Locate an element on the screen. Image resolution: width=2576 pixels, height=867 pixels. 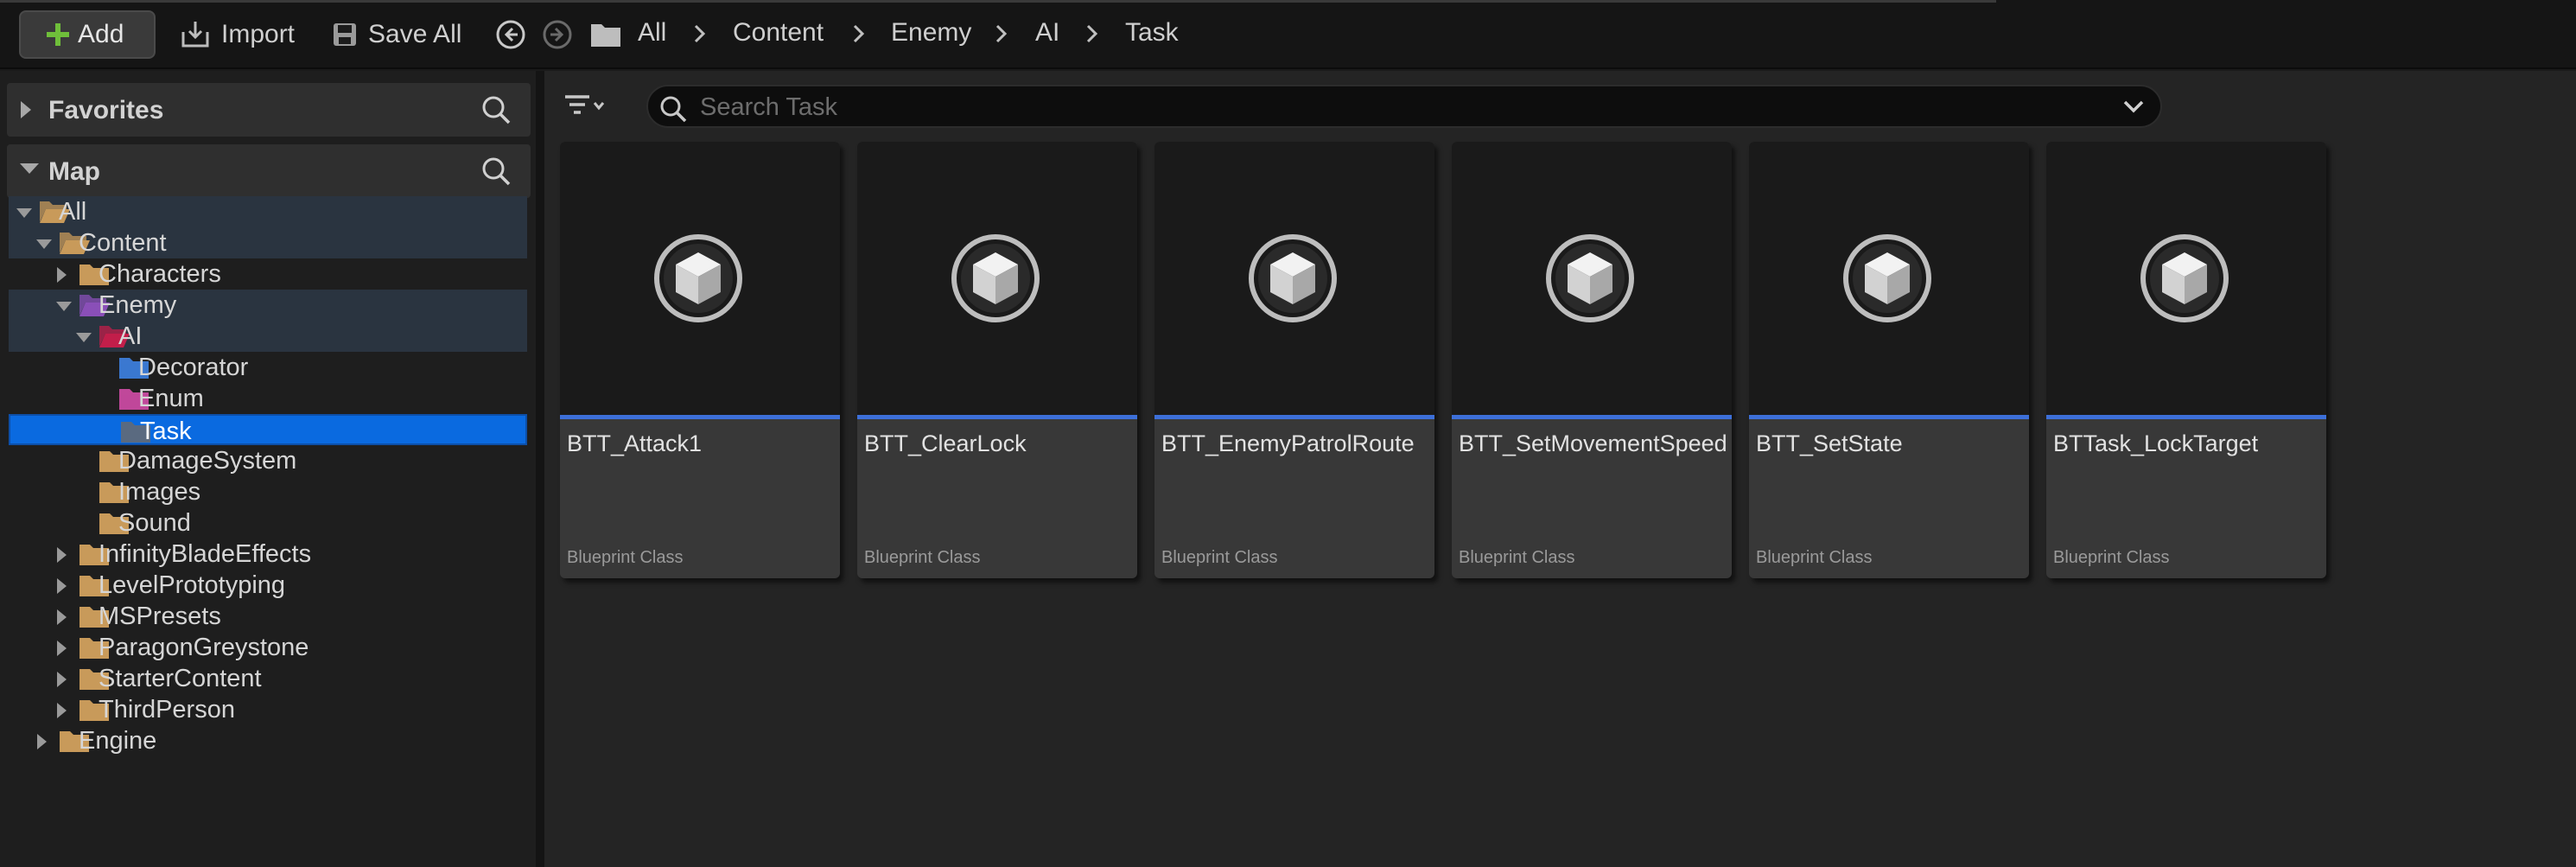
breadcrumb-content: Content is located at coordinates (779, 33).